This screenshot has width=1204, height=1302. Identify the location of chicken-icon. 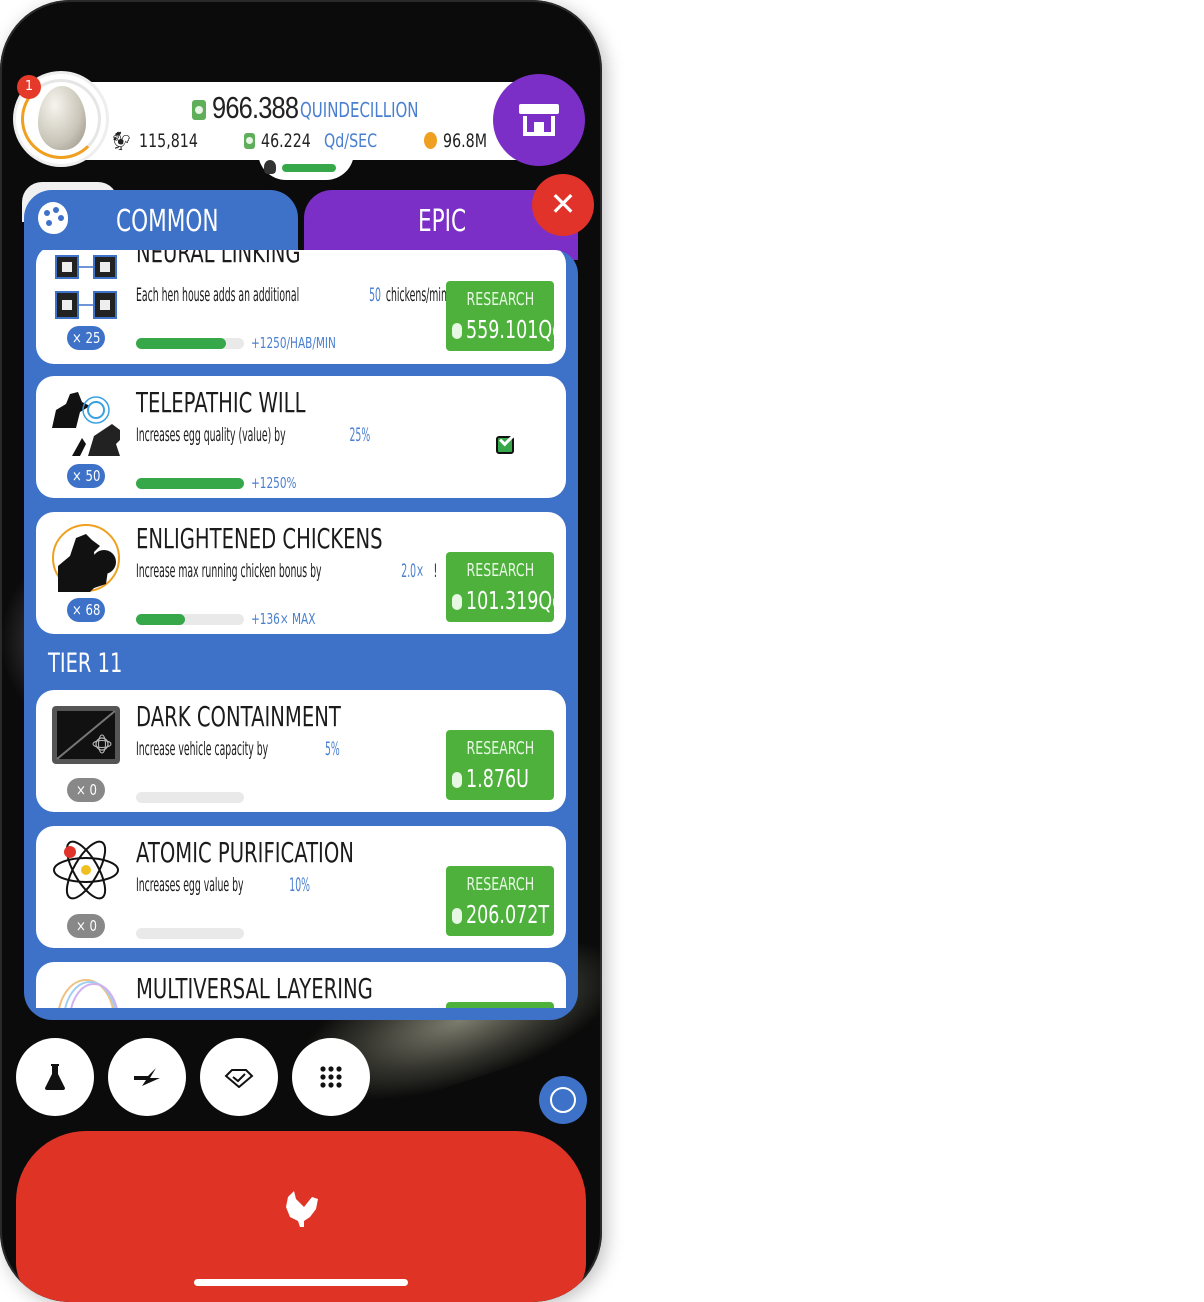
(302, 1209).